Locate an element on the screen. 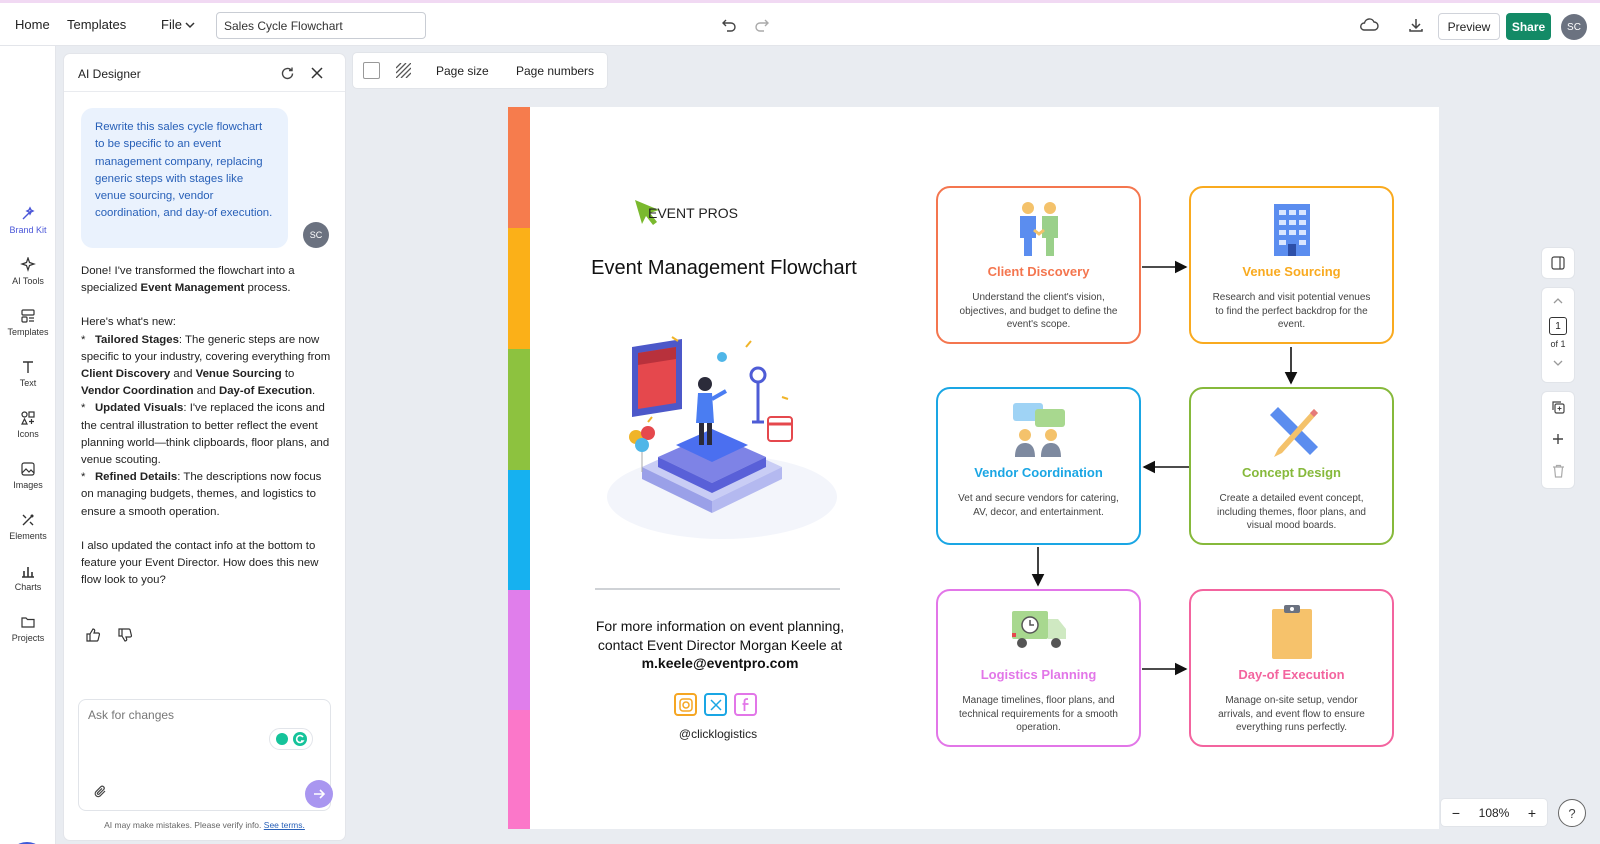 The height and width of the screenshot is (844, 1600). chart-icon is located at coordinates (28, 572).